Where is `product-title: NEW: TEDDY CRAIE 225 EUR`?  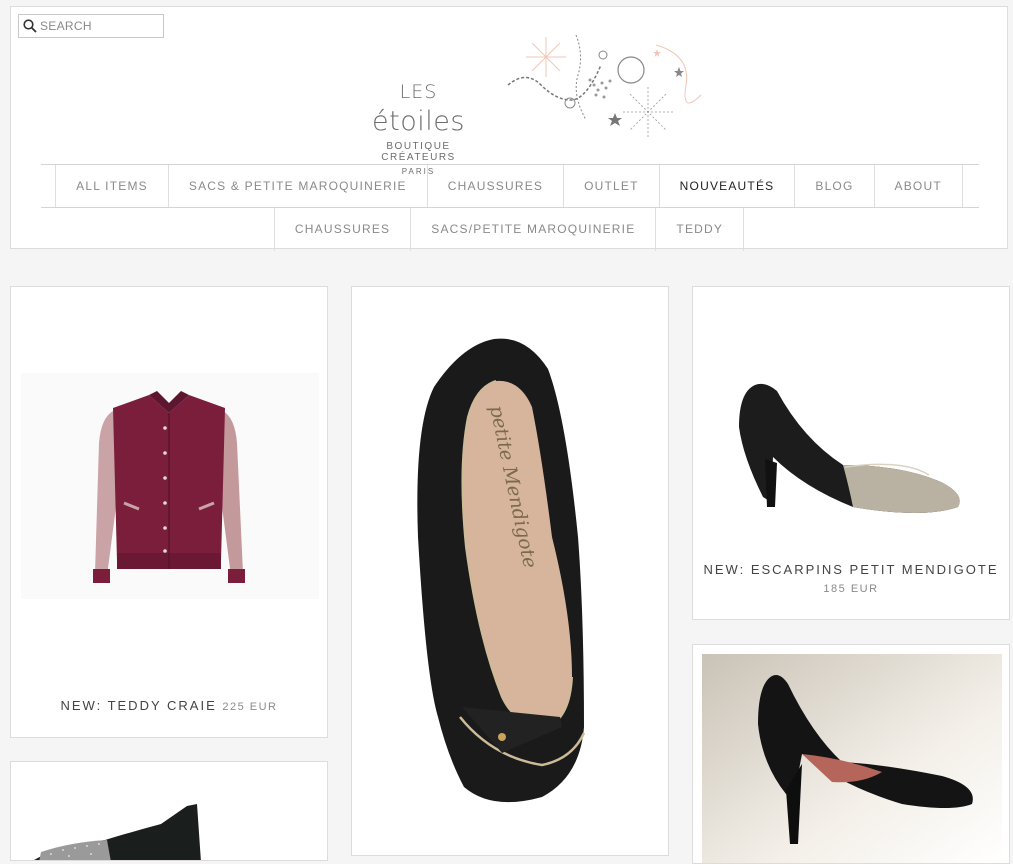
product-title: NEW: TEDDY CRAIE 225 EUR is located at coordinates (169, 705).